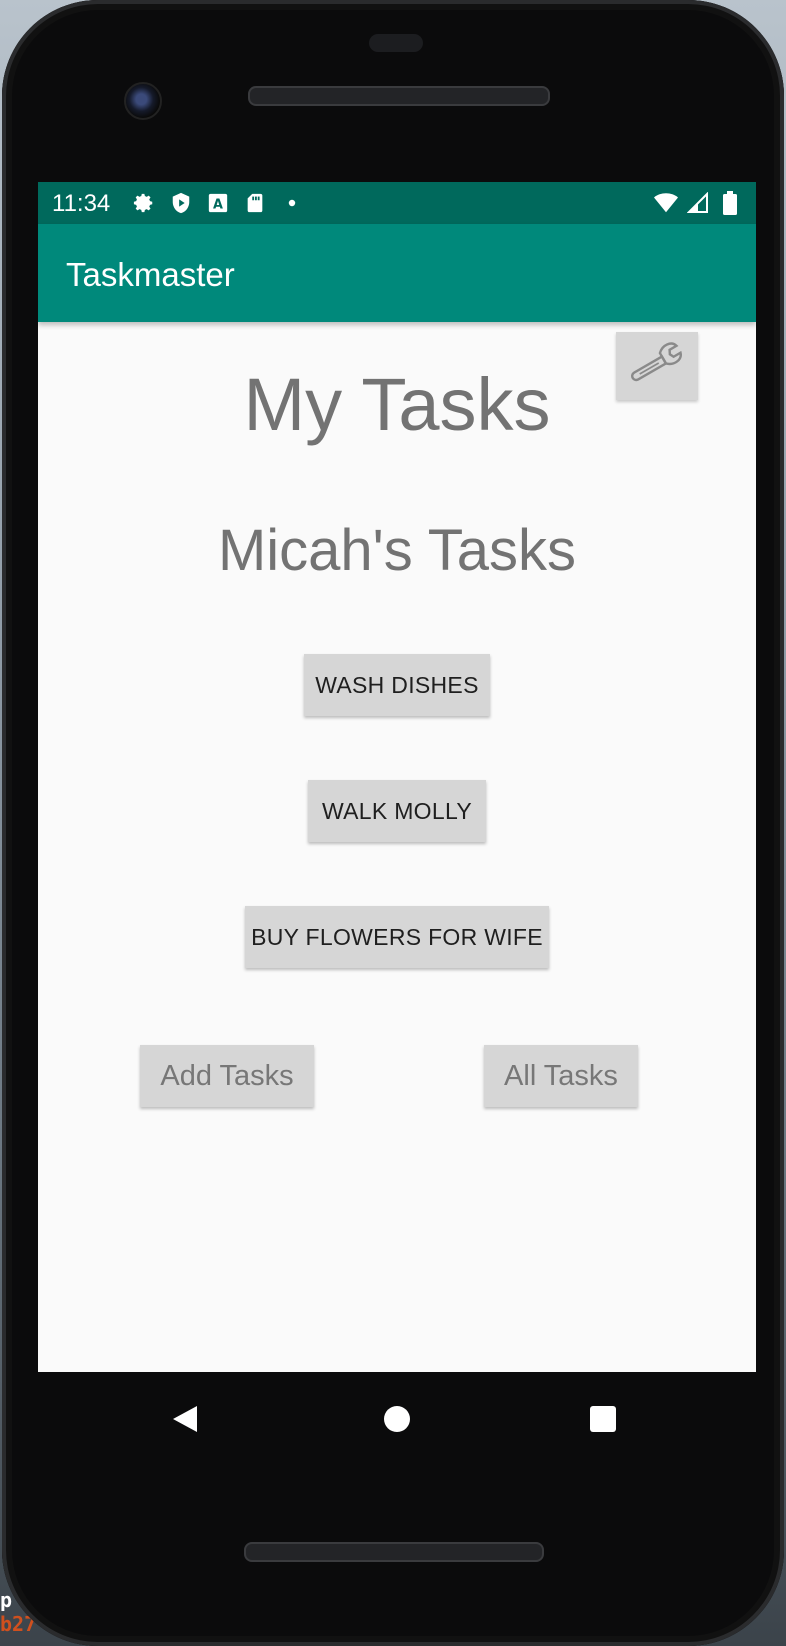 The width and height of the screenshot is (786, 1646). I want to click on front-camera, so click(143, 101).